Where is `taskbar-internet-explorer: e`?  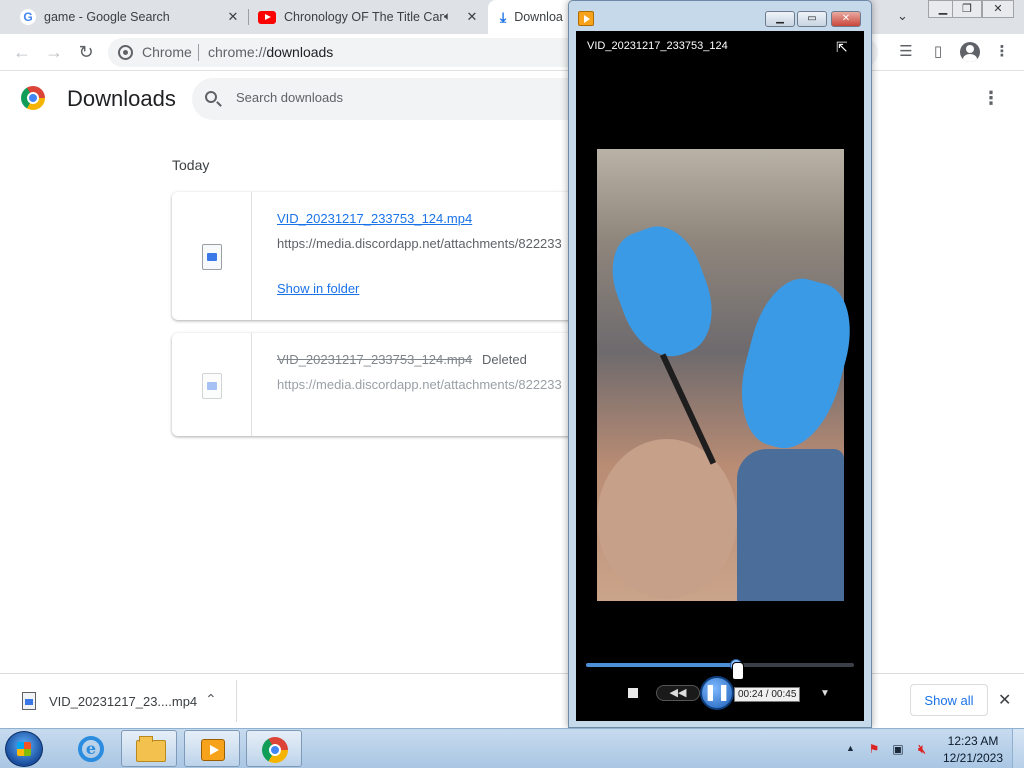 taskbar-internet-explorer: e is located at coordinates (90, 748).